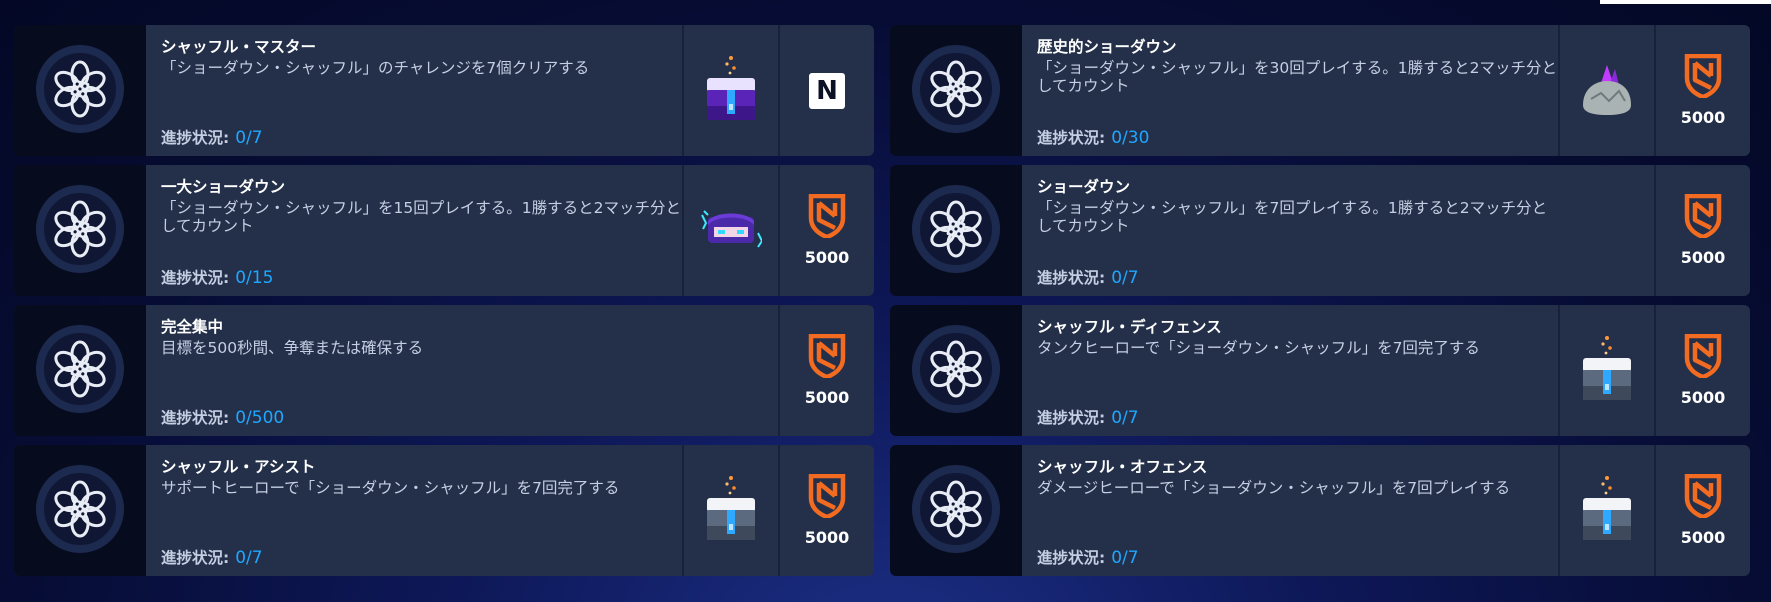 This screenshot has width=1771, height=602. I want to click on challenge-progress: 進捗状況: 0/30, so click(1093, 137).